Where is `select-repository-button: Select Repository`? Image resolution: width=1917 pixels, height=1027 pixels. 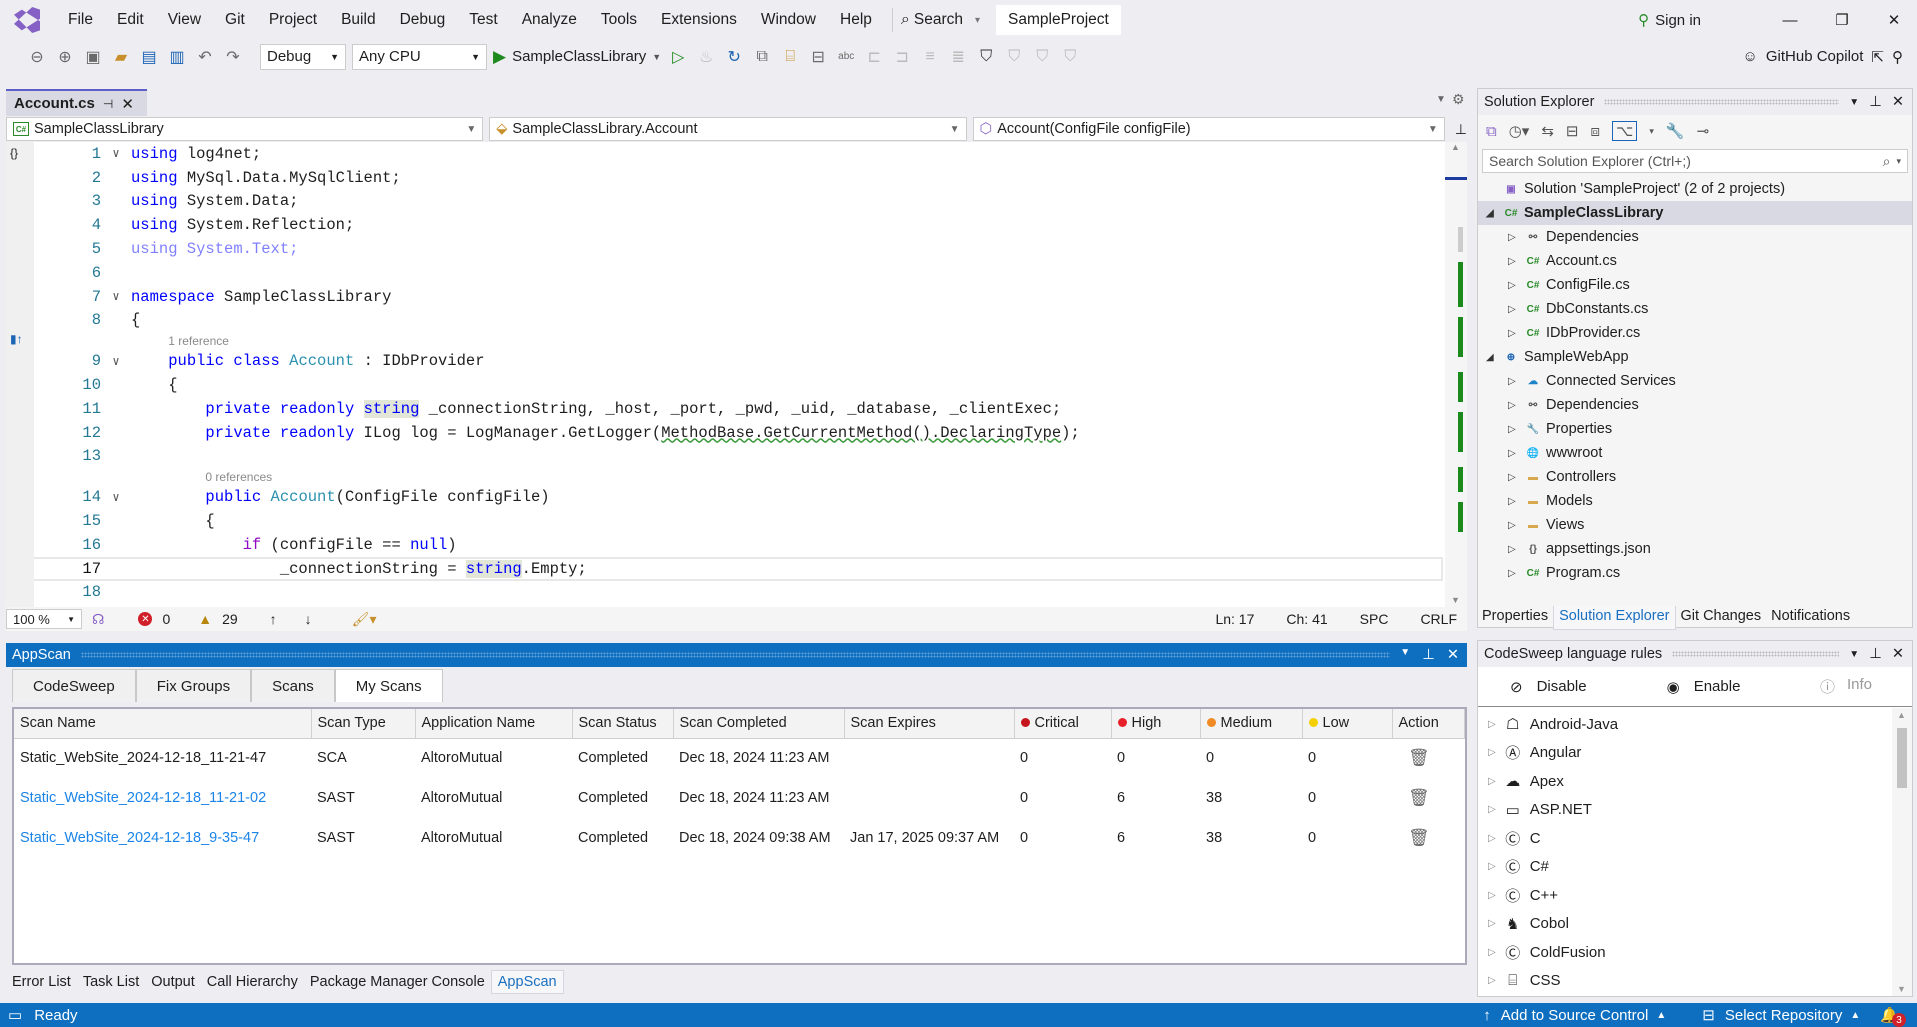 select-repository-button: Select Repository is located at coordinates (1784, 1015).